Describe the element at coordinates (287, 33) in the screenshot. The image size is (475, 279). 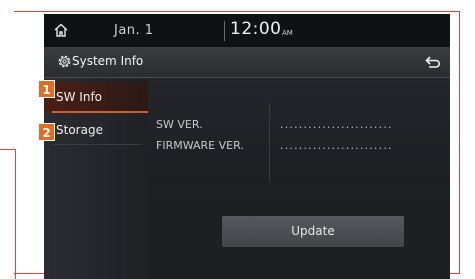
I see `status-ampm: AM` at that location.